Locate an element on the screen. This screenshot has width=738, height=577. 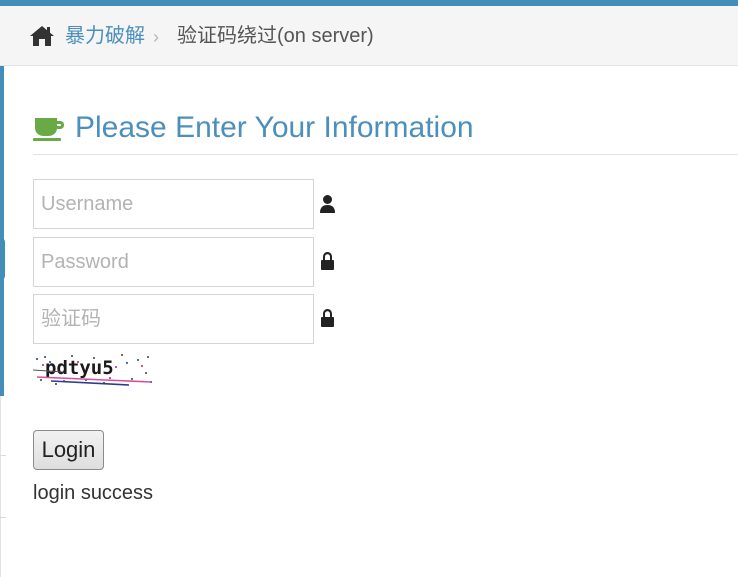
captcha-image: pdtyu5 is located at coordinates (93, 370).